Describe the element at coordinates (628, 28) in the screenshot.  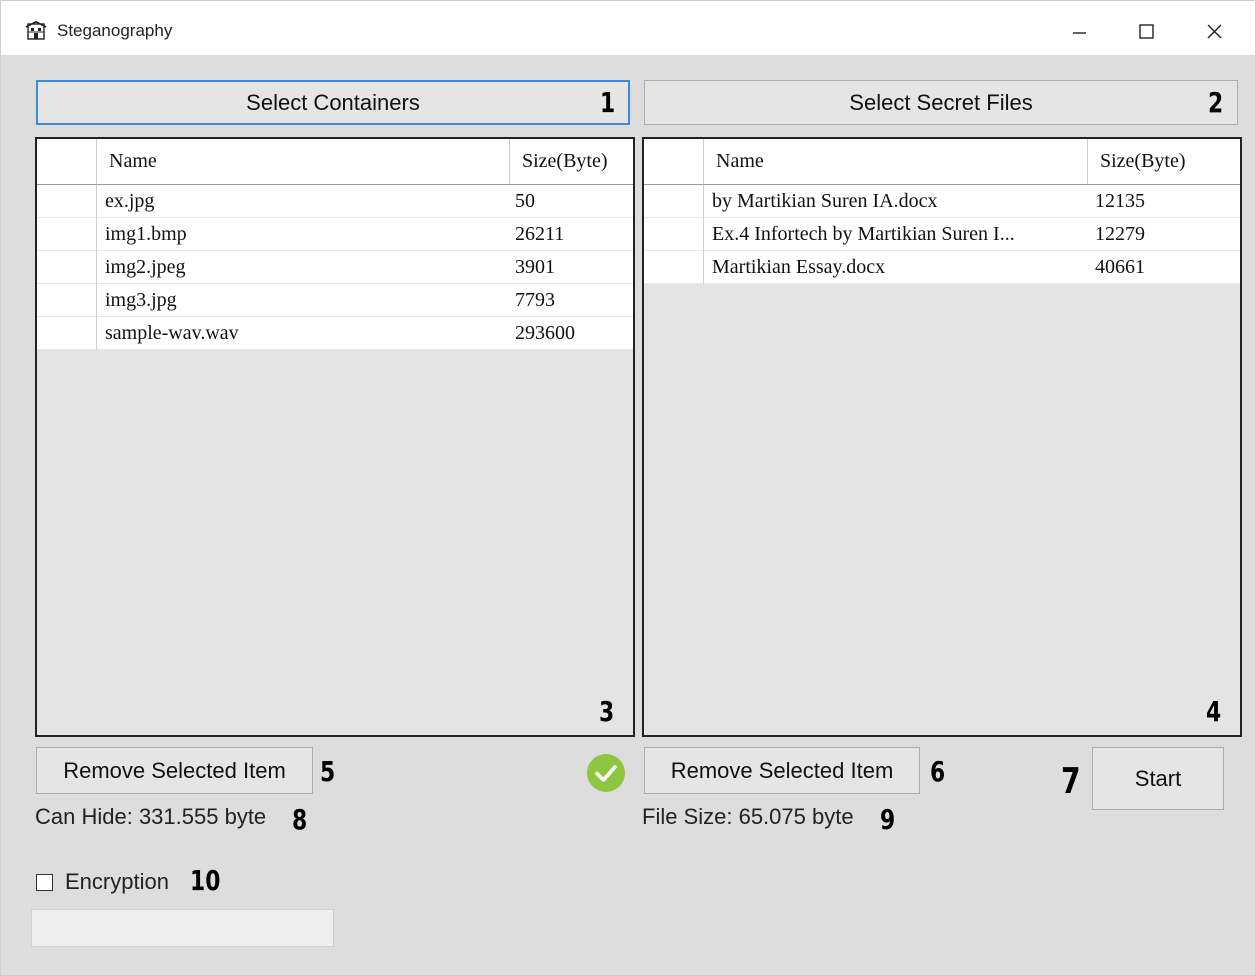
I see `title-bar: Steganography` at that location.